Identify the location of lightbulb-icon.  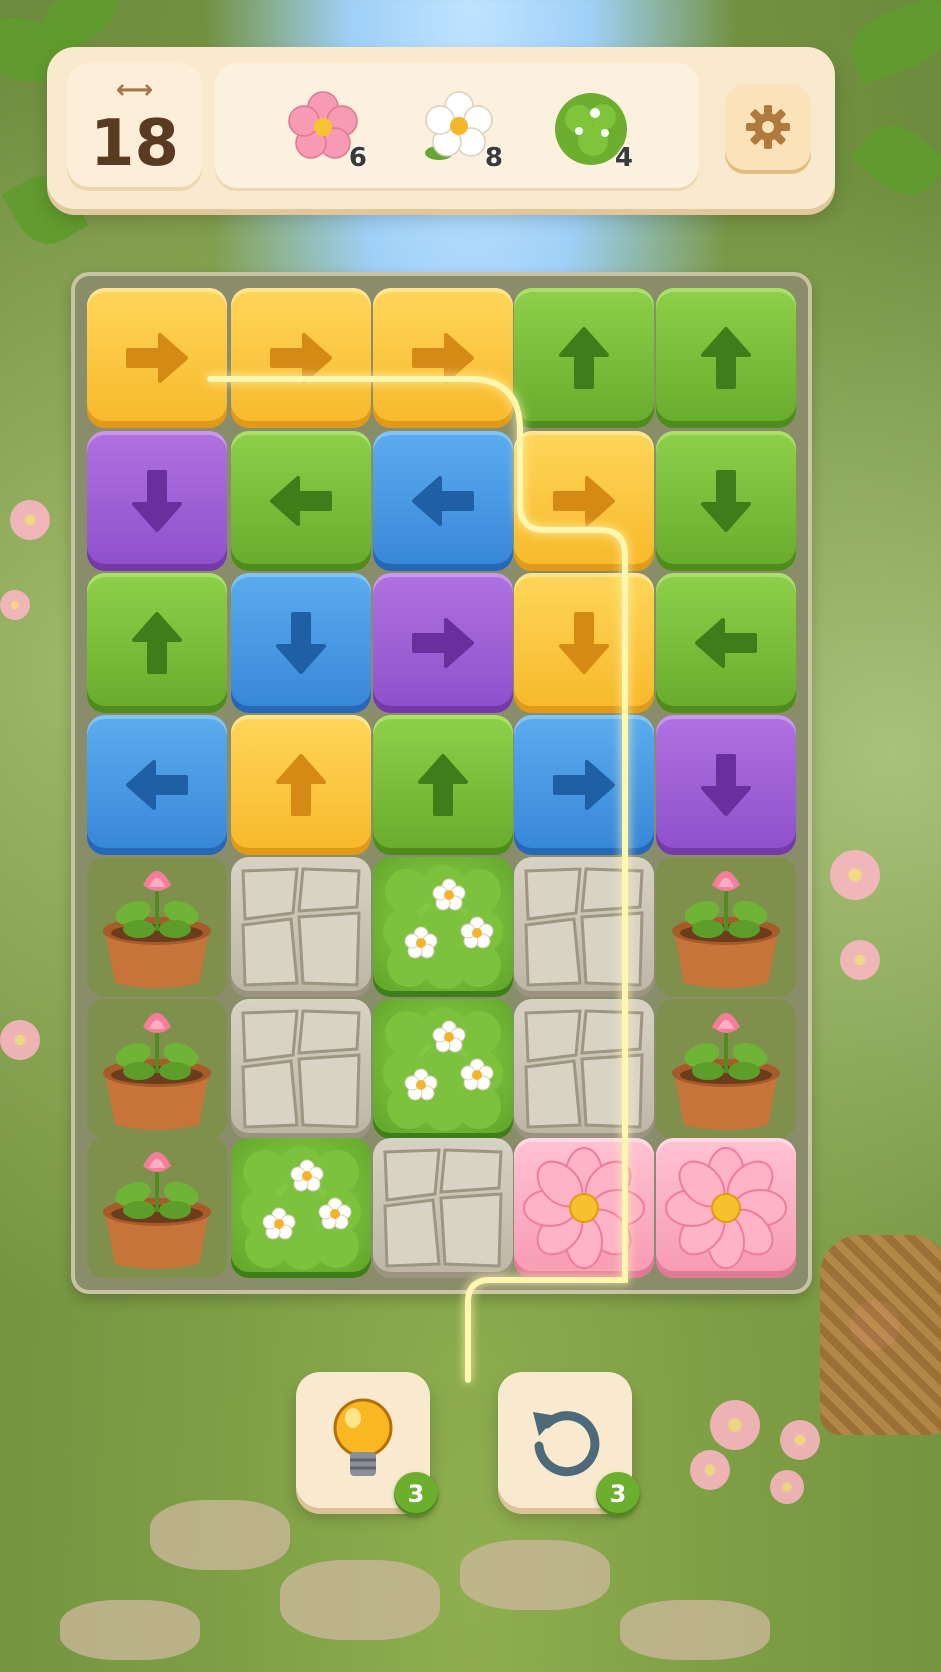
(363, 1437).